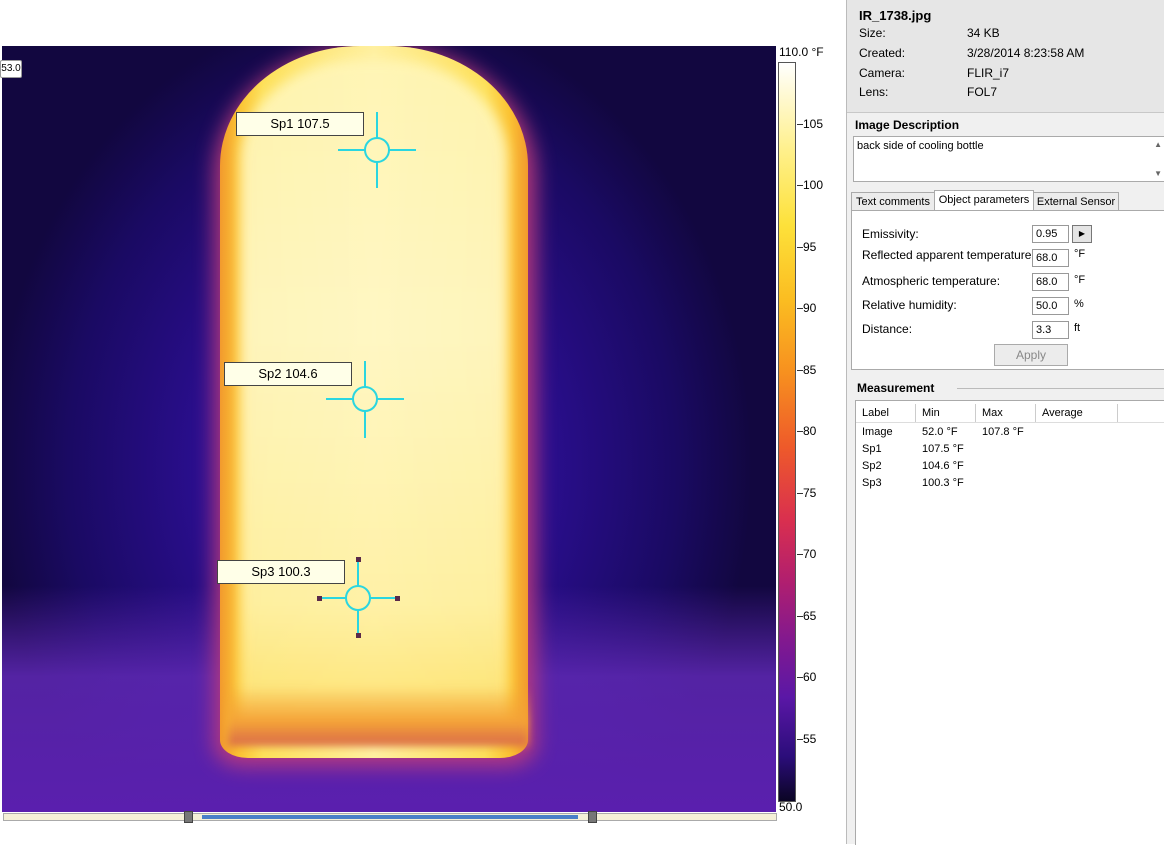  Describe the element at coordinates (893, 202) in the screenshot. I see `tab-text-comments: Text comments` at that location.